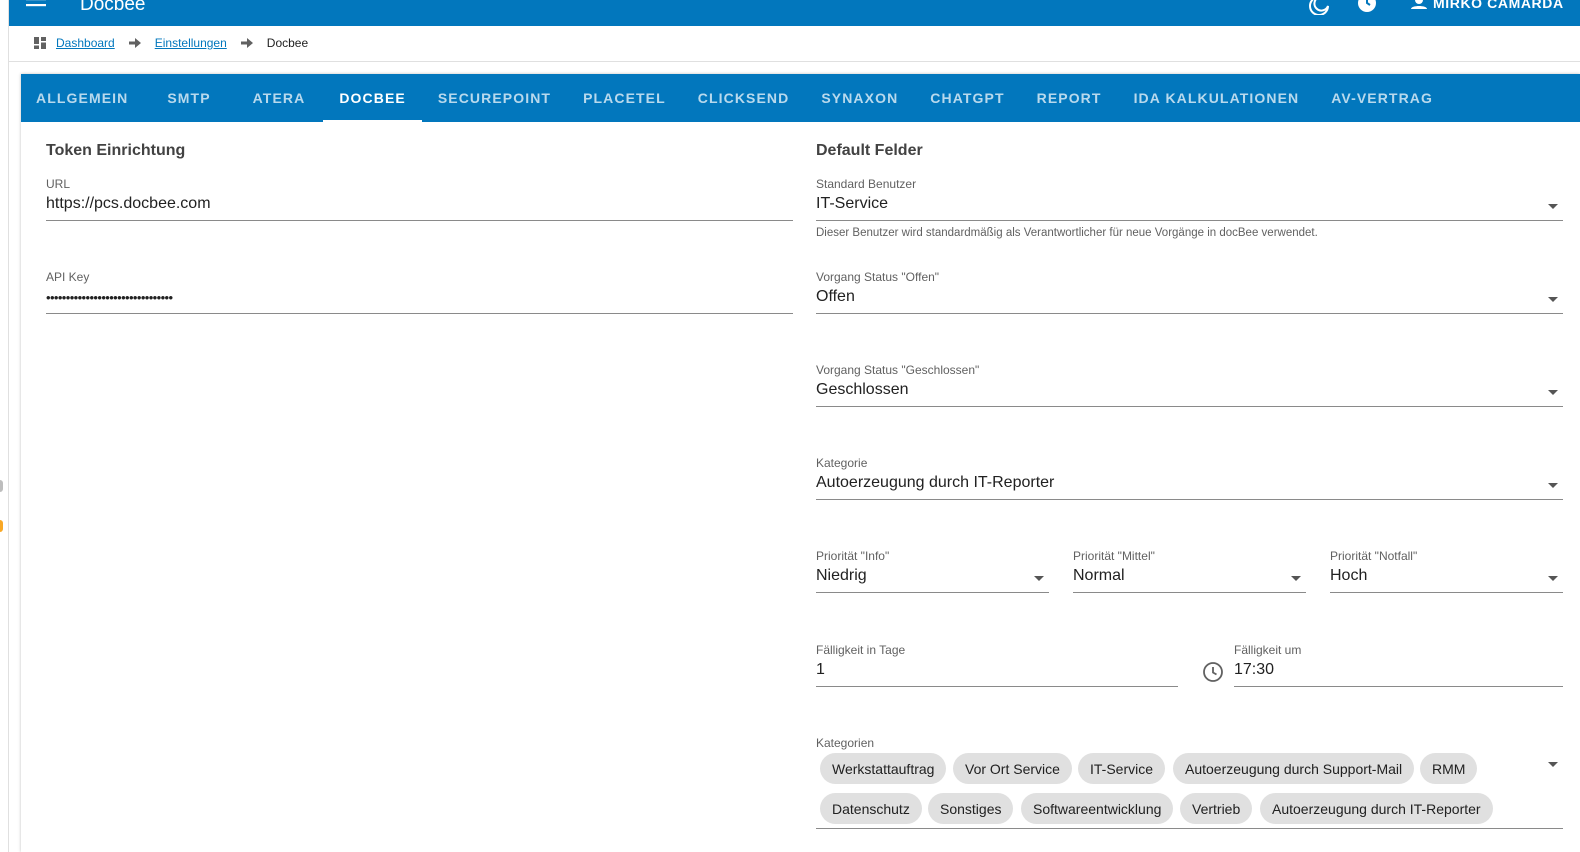  Describe the element at coordinates (932, 572) in the screenshot. I see `prio-info-select: Priorität "Info" Niedrig` at that location.